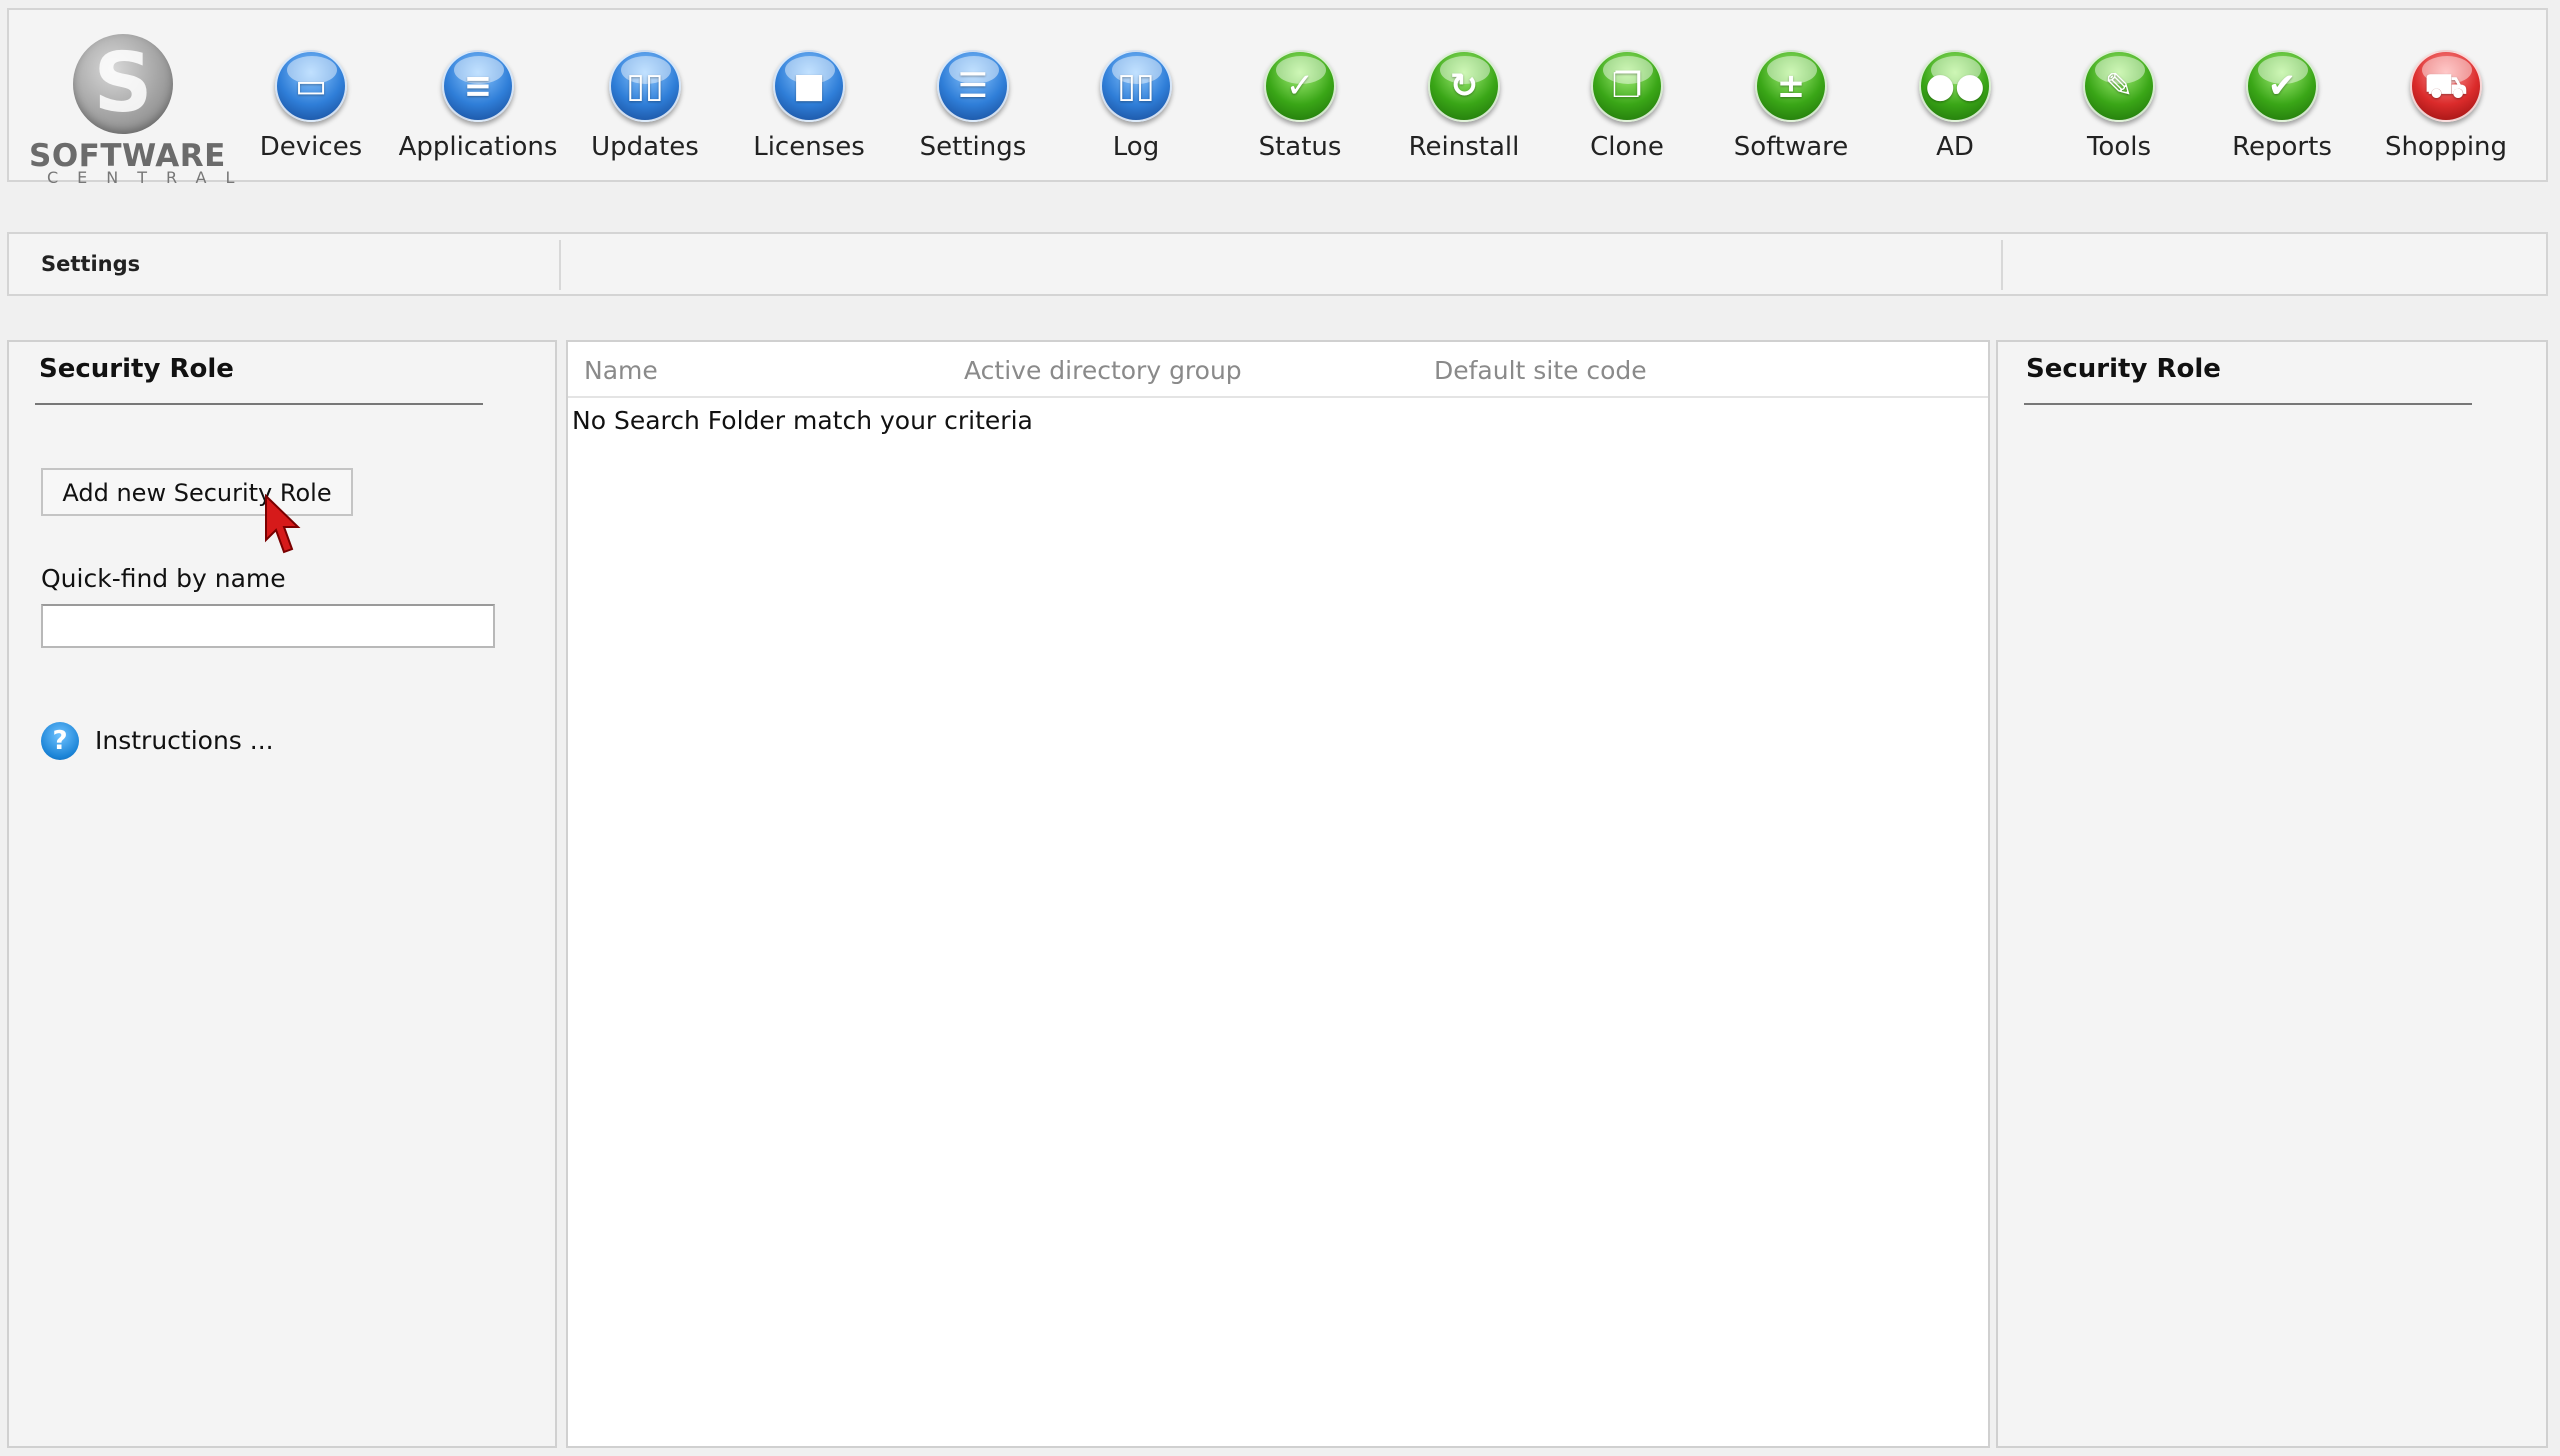 The height and width of the screenshot is (1456, 2560). I want to click on mouse-cursor-icon, so click(283, 524).